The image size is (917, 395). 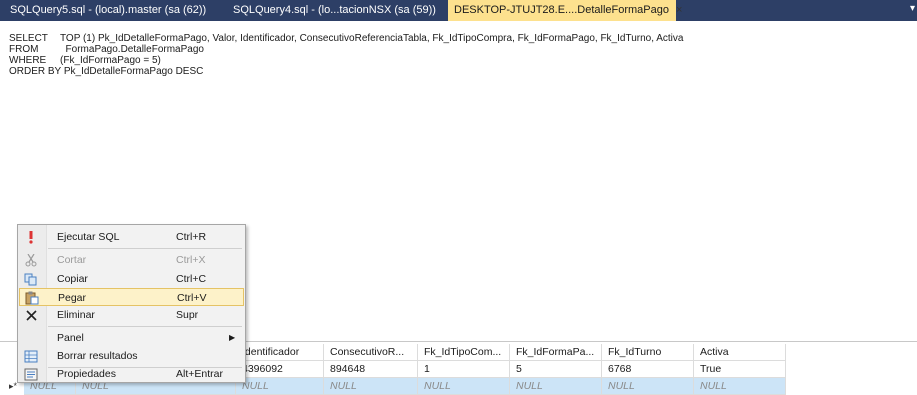 I want to click on sql-line-where: WHERE (Fk_IdFormaPago = 5), so click(x=85, y=60).